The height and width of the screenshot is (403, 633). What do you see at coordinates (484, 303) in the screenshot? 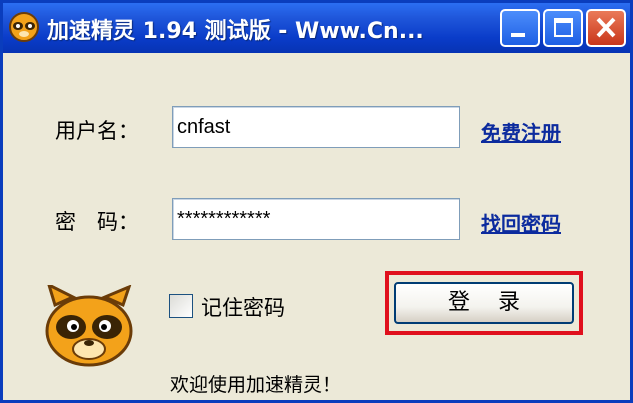
I see `login-button: 登录` at bounding box center [484, 303].